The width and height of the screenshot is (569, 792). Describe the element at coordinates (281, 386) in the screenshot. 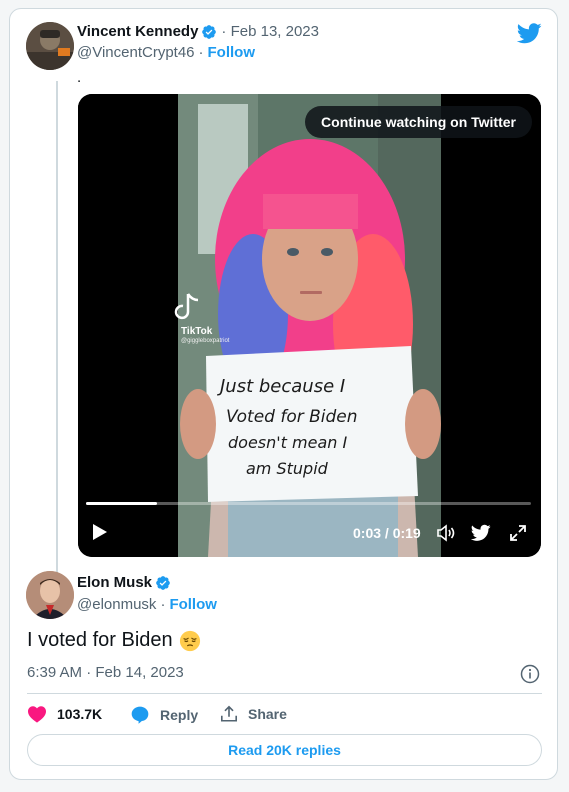

I see `sign-line-1: Just because I` at that location.